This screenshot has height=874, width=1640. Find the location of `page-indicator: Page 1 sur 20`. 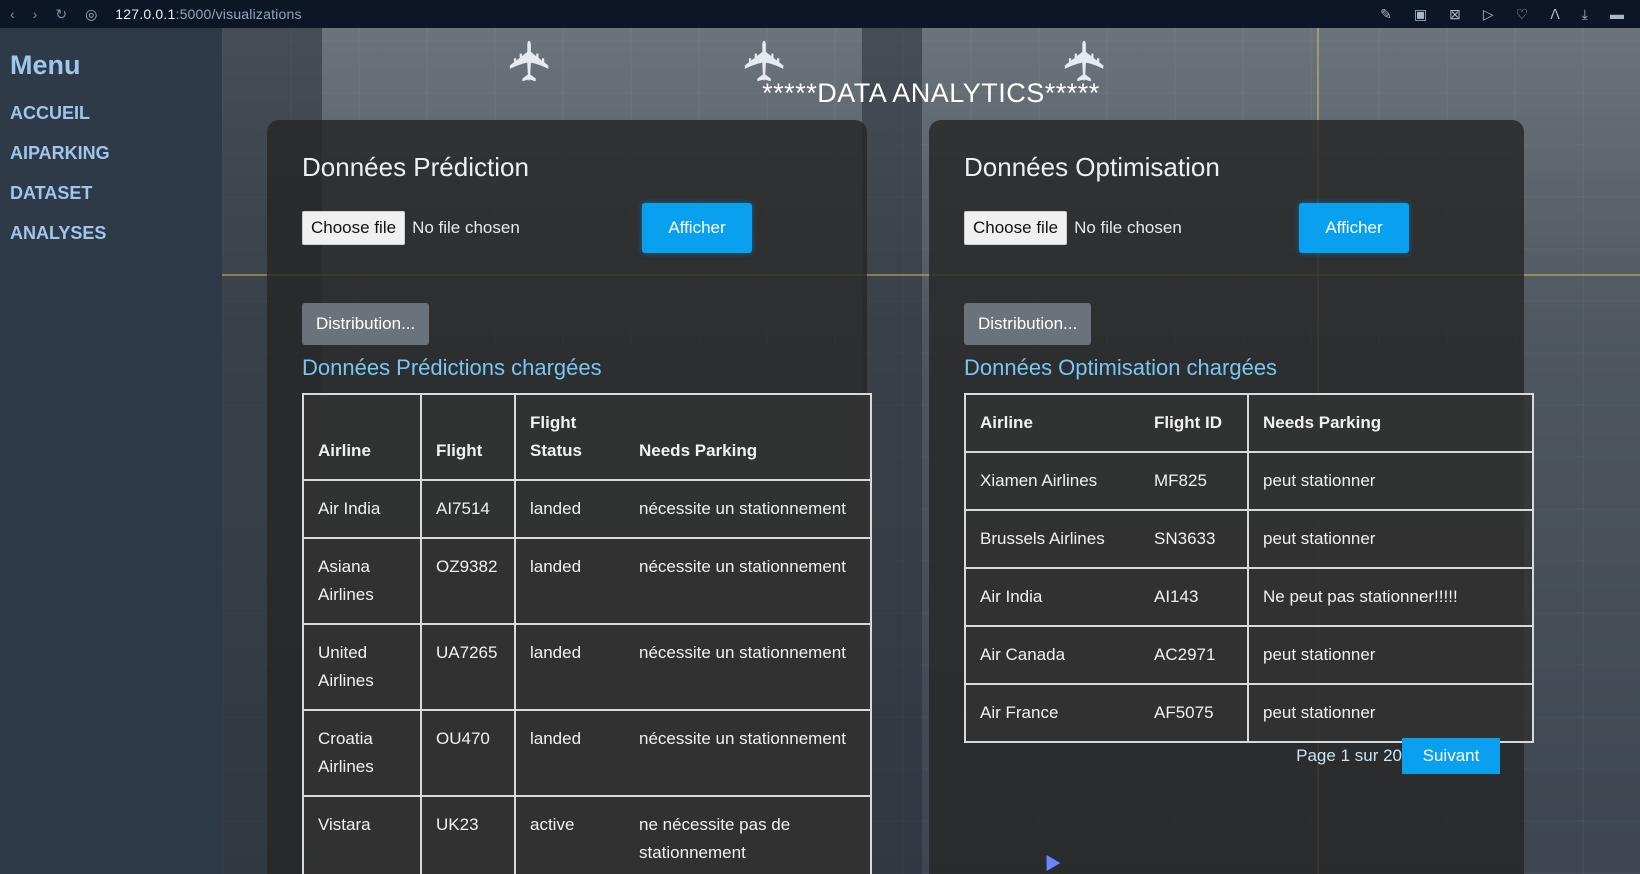

page-indicator: Page 1 sur 20 is located at coordinates (1349, 755).